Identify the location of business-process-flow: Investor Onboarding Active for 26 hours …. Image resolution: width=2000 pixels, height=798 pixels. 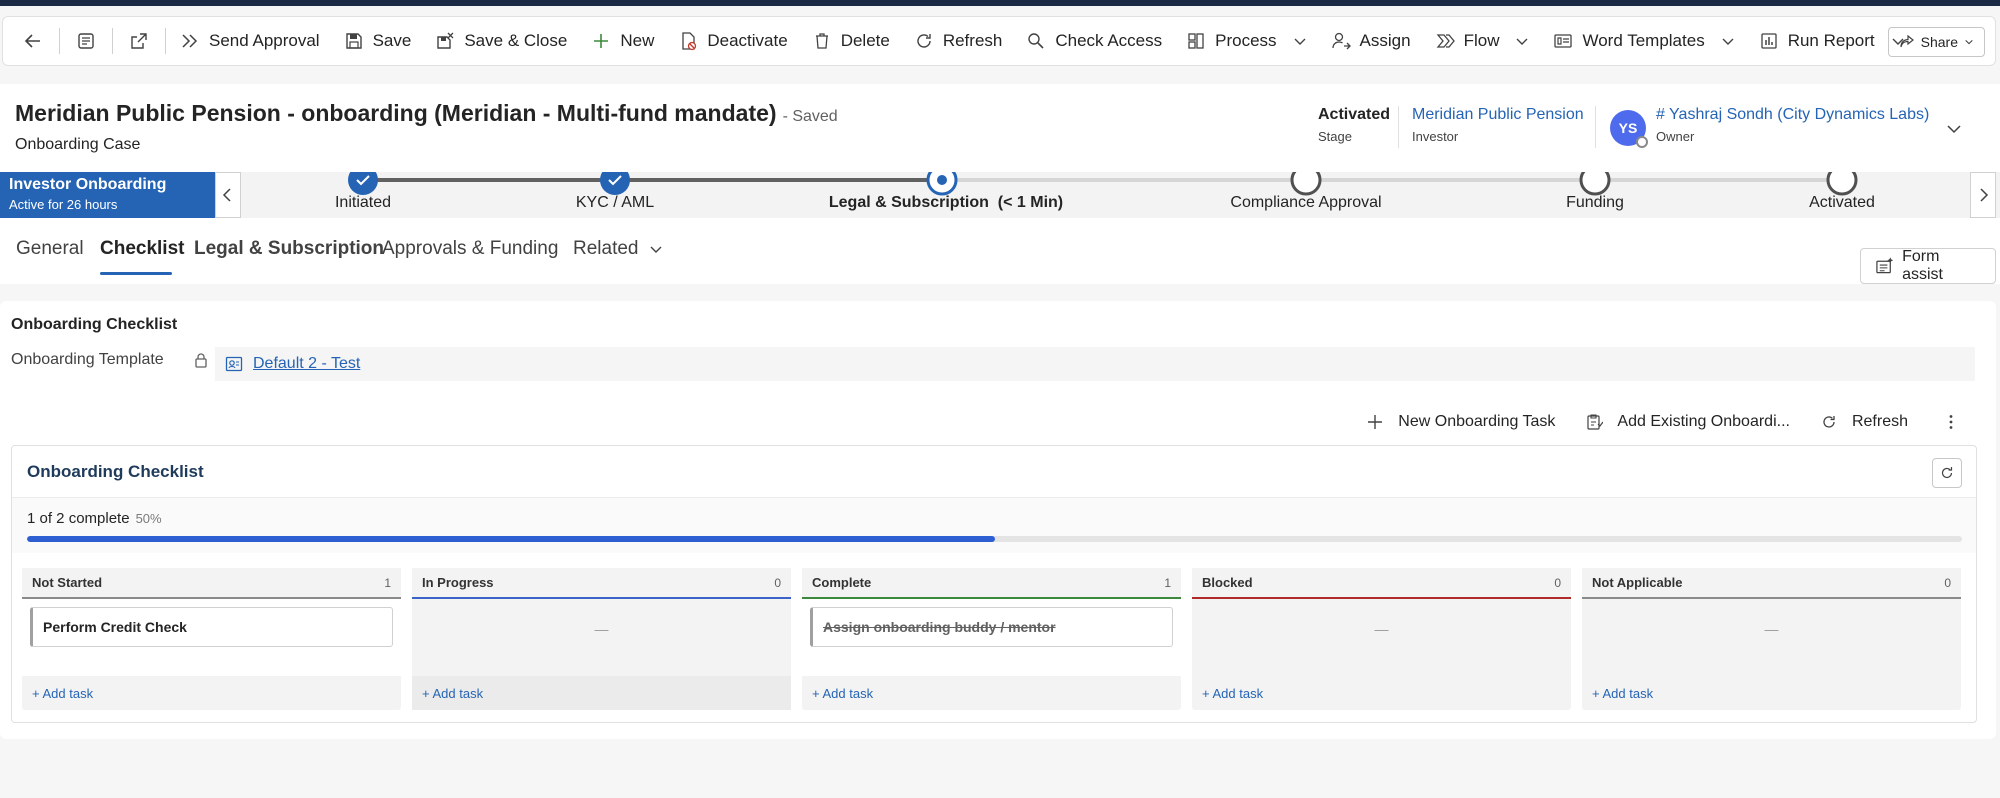
(1000, 195).